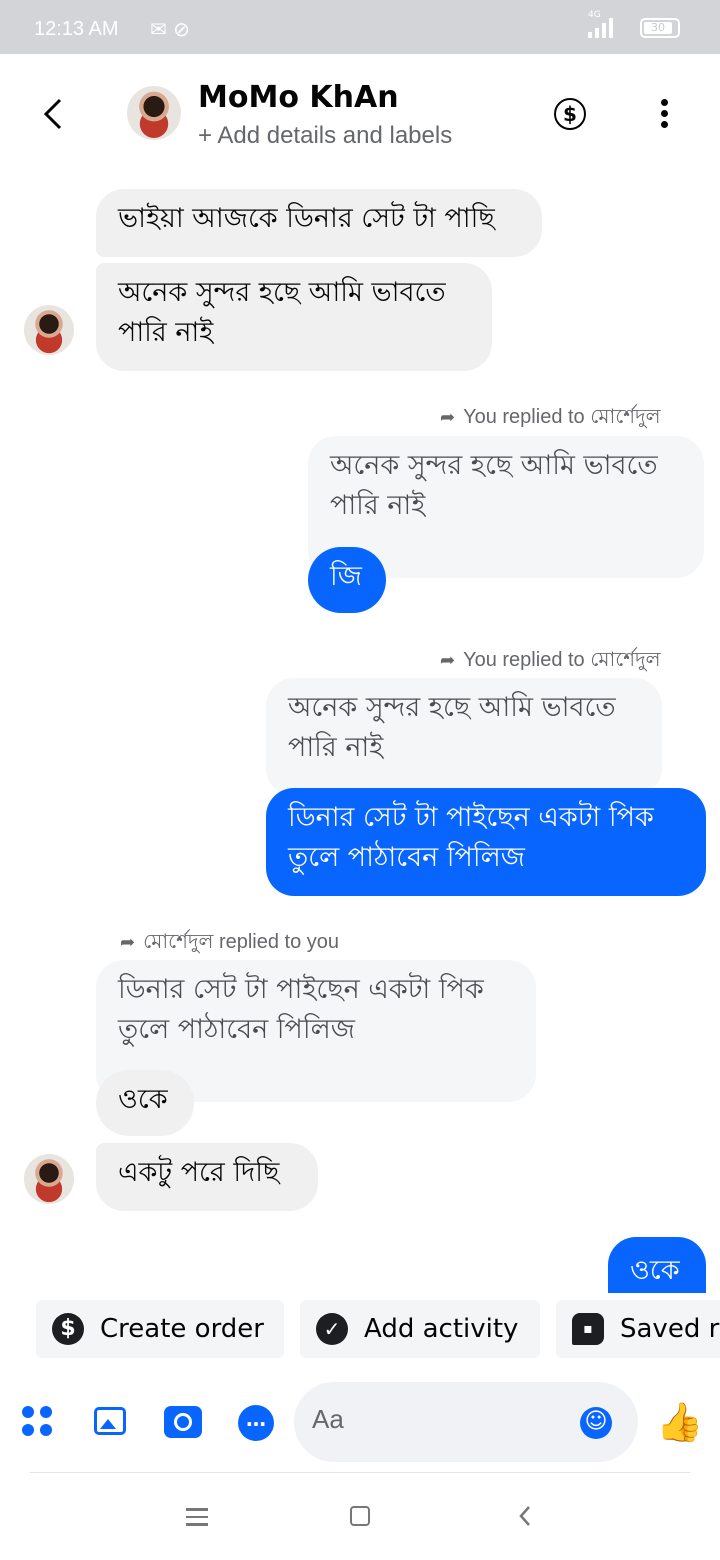  What do you see at coordinates (664, 116) in the screenshot?
I see `more-icon` at bounding box center [664, 116].